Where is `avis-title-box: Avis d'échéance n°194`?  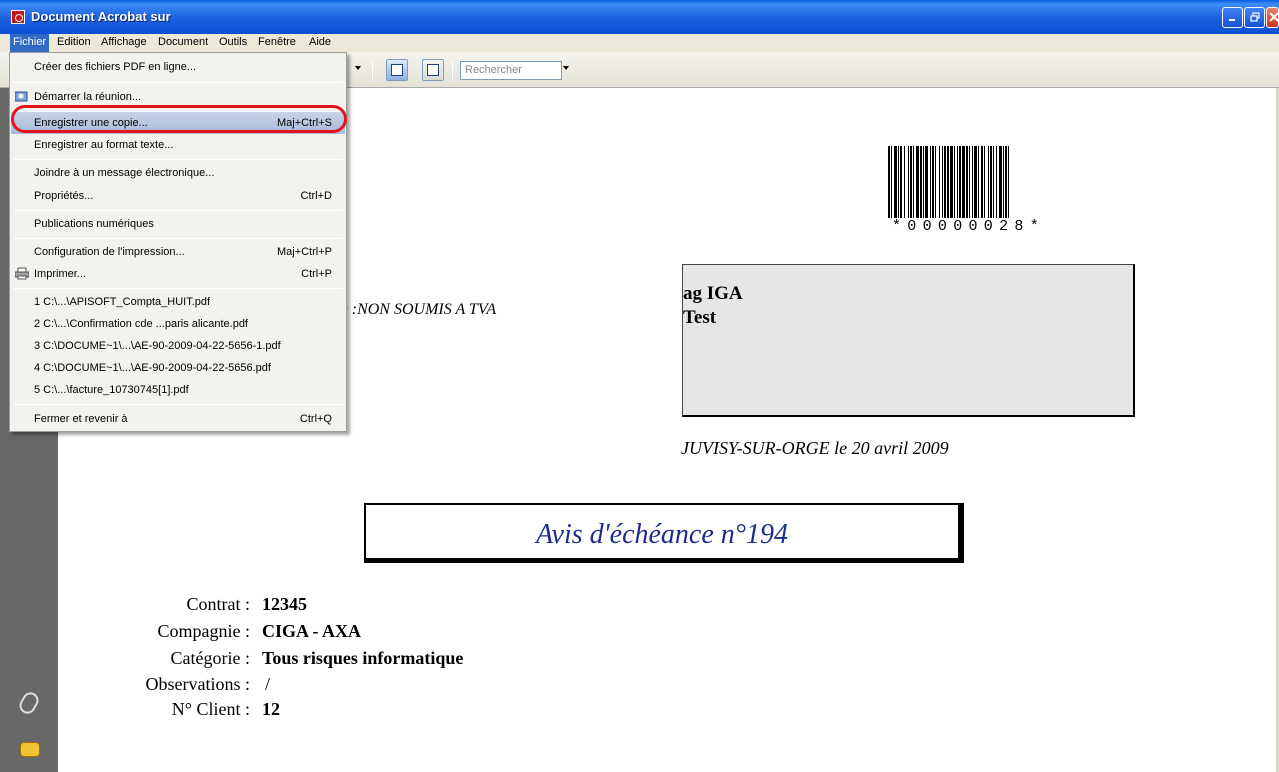
avis-title-box: Avis d'échéance n°194 is located at coordinates (664, 533).